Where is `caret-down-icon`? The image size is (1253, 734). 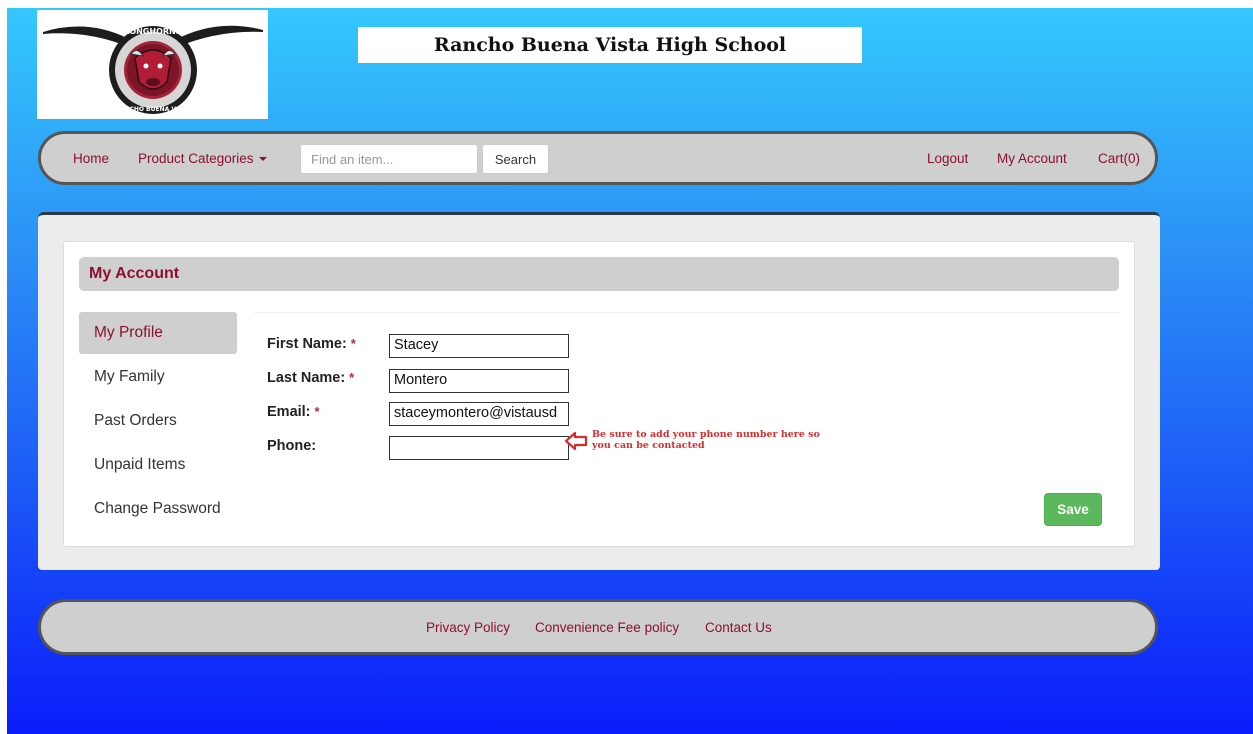 caret-down-icon is located at coordinates (262, 159).